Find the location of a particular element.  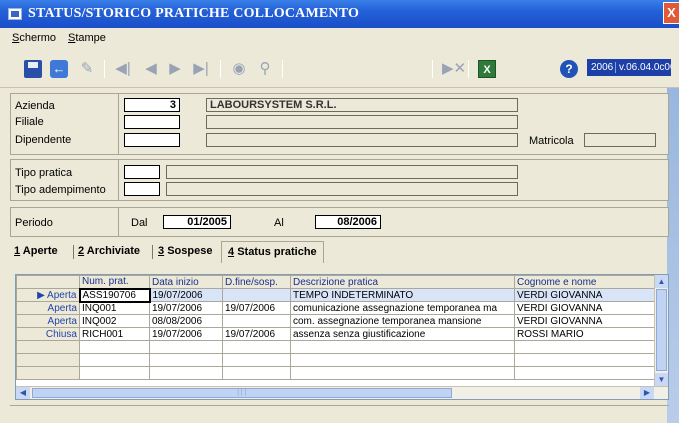

scroll-down-icon: ▼ is located at coordinates (661, 379).